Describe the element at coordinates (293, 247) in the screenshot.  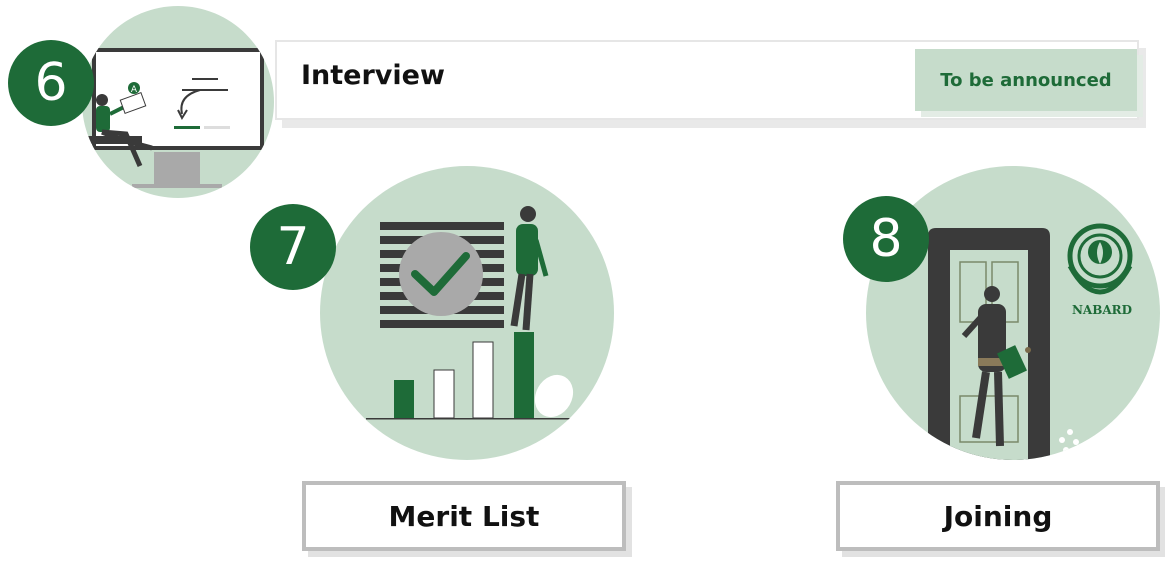
I see `step-7-badge: 7` at that location.